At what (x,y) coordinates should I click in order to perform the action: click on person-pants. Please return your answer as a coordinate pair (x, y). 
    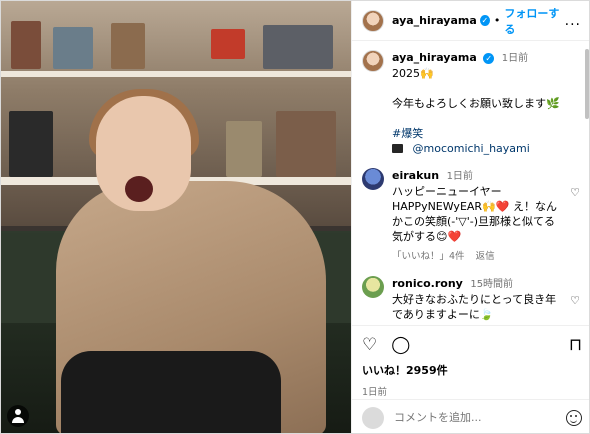
    Looking at the image, I should click on (171, 392).